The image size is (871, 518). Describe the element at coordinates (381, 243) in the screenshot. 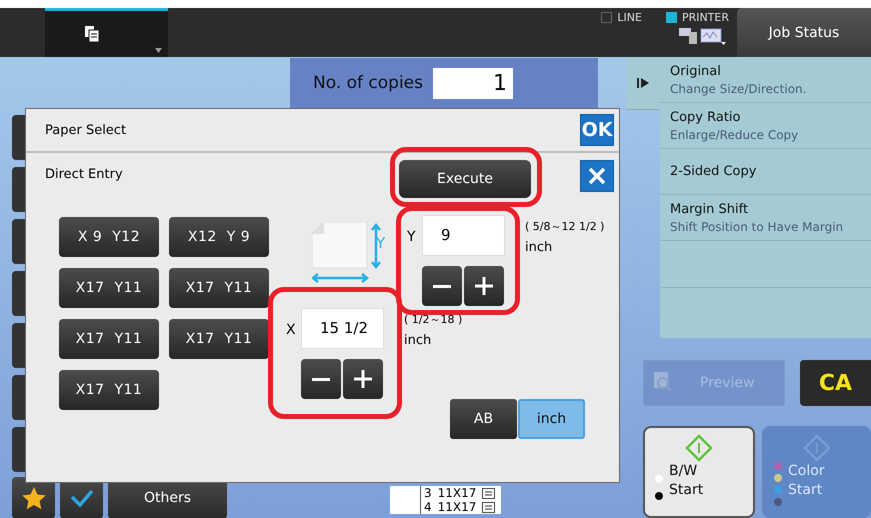

I see `diagram-axis-label: Y` at that location.